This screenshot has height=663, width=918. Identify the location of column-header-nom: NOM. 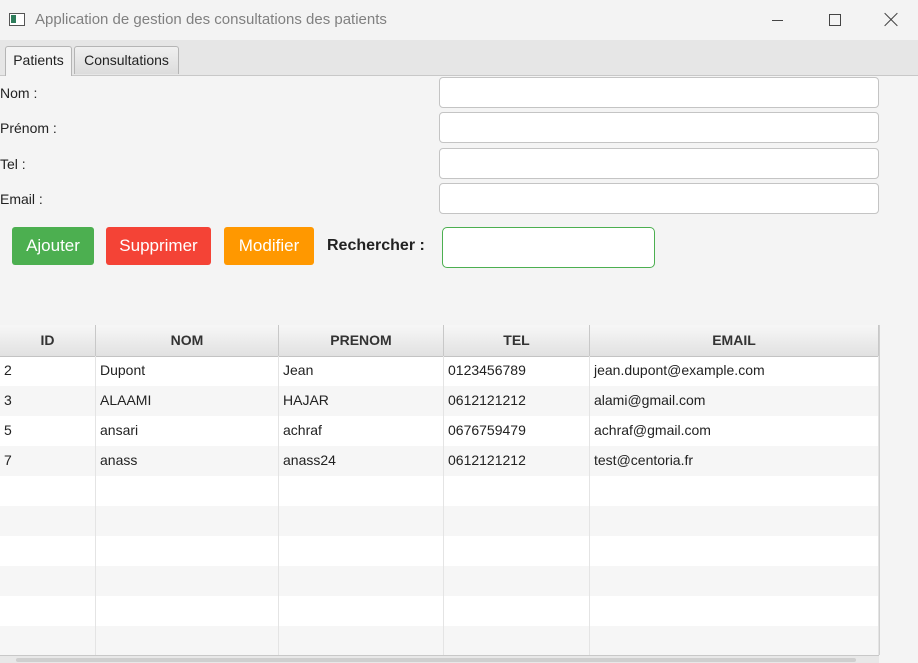
(187, 340).